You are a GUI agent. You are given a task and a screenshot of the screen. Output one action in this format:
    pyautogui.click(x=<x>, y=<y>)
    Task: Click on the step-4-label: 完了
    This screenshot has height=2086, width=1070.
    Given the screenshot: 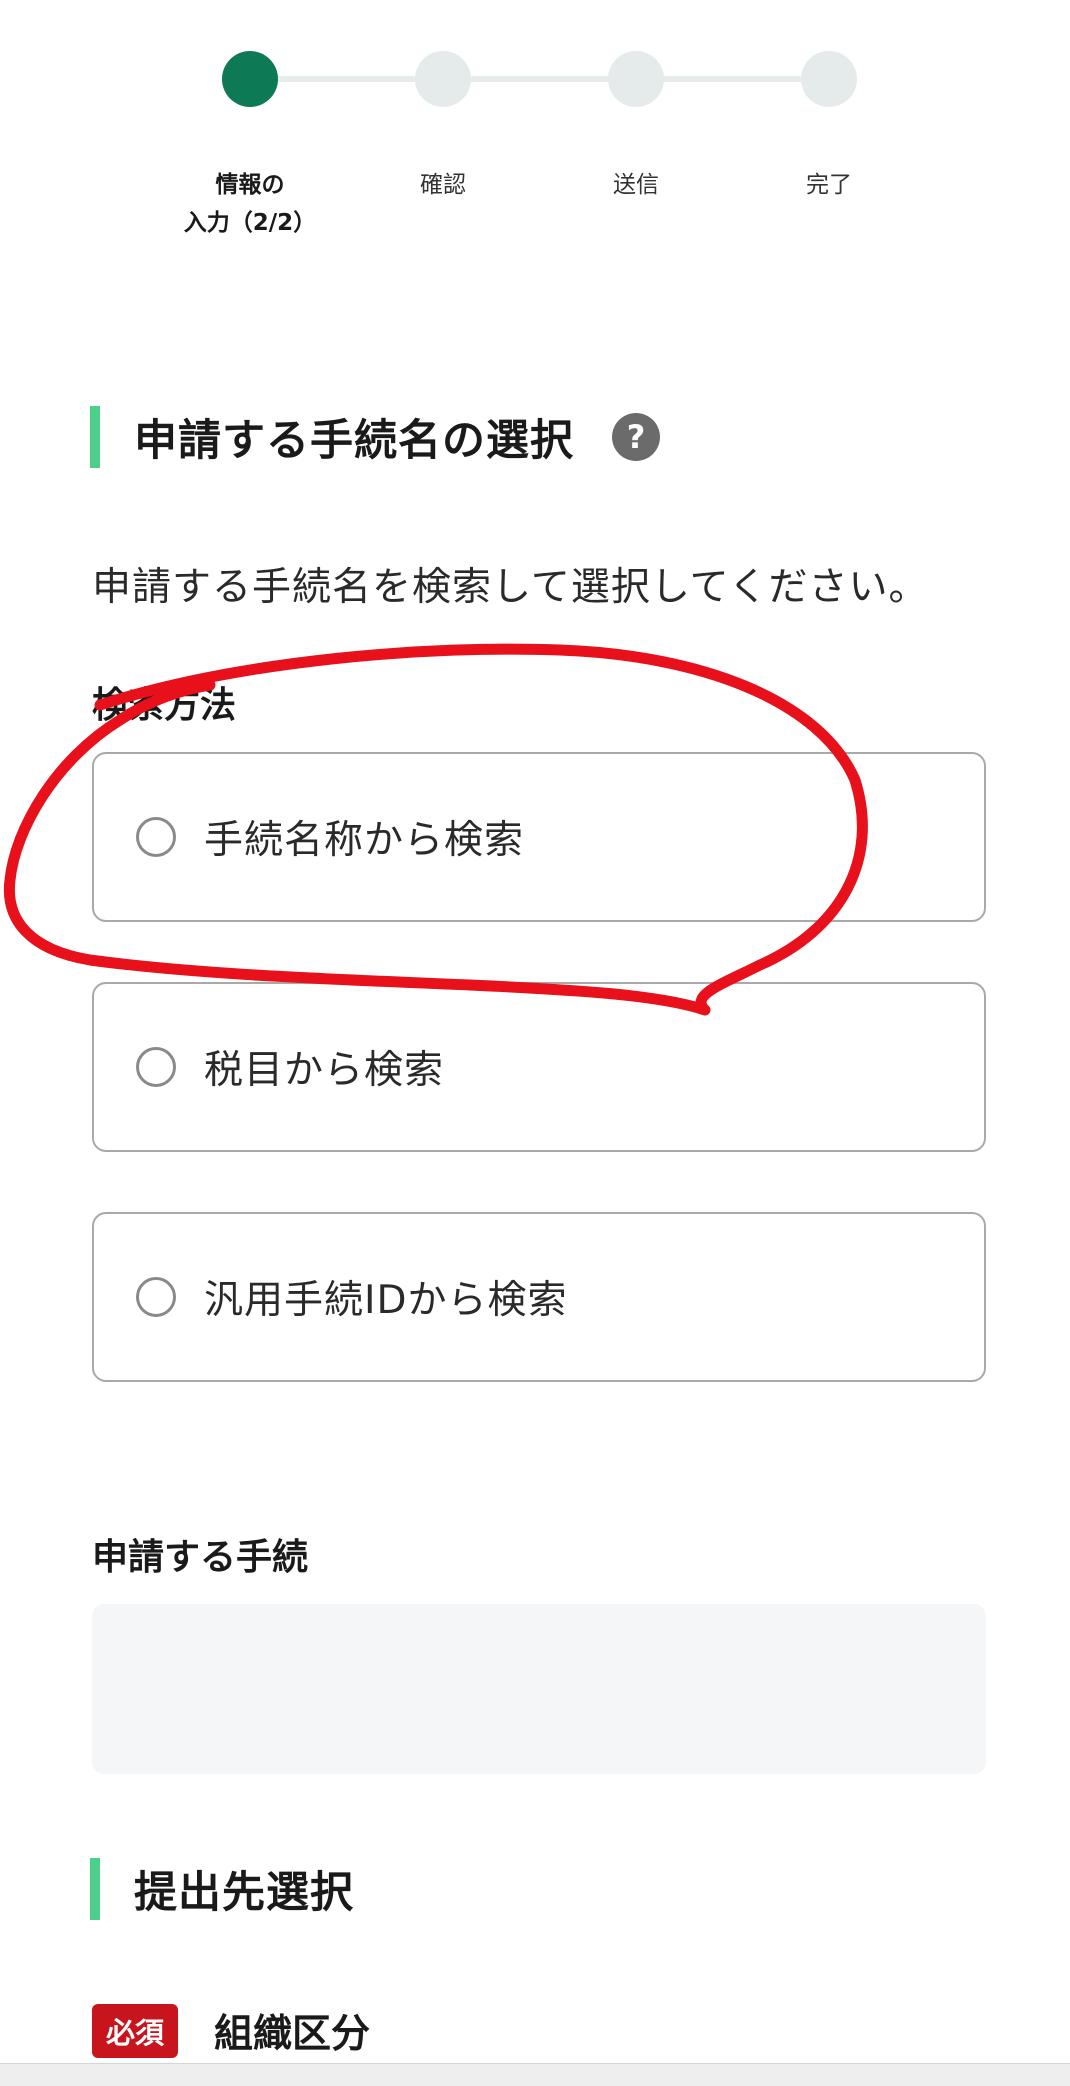 What is the action you would take?
    pyautogui.click(x=829, y=185)
    